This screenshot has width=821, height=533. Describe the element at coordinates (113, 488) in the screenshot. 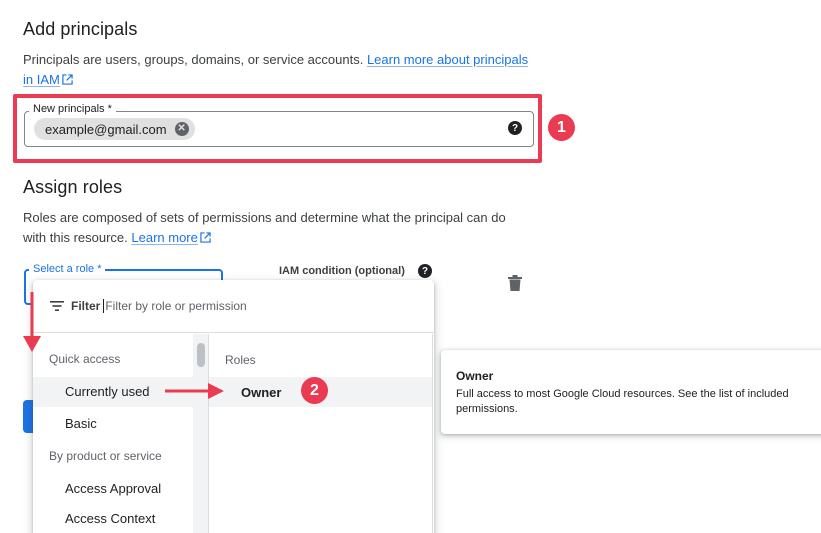

I see `category-access-approval: Access Approval` at that location.